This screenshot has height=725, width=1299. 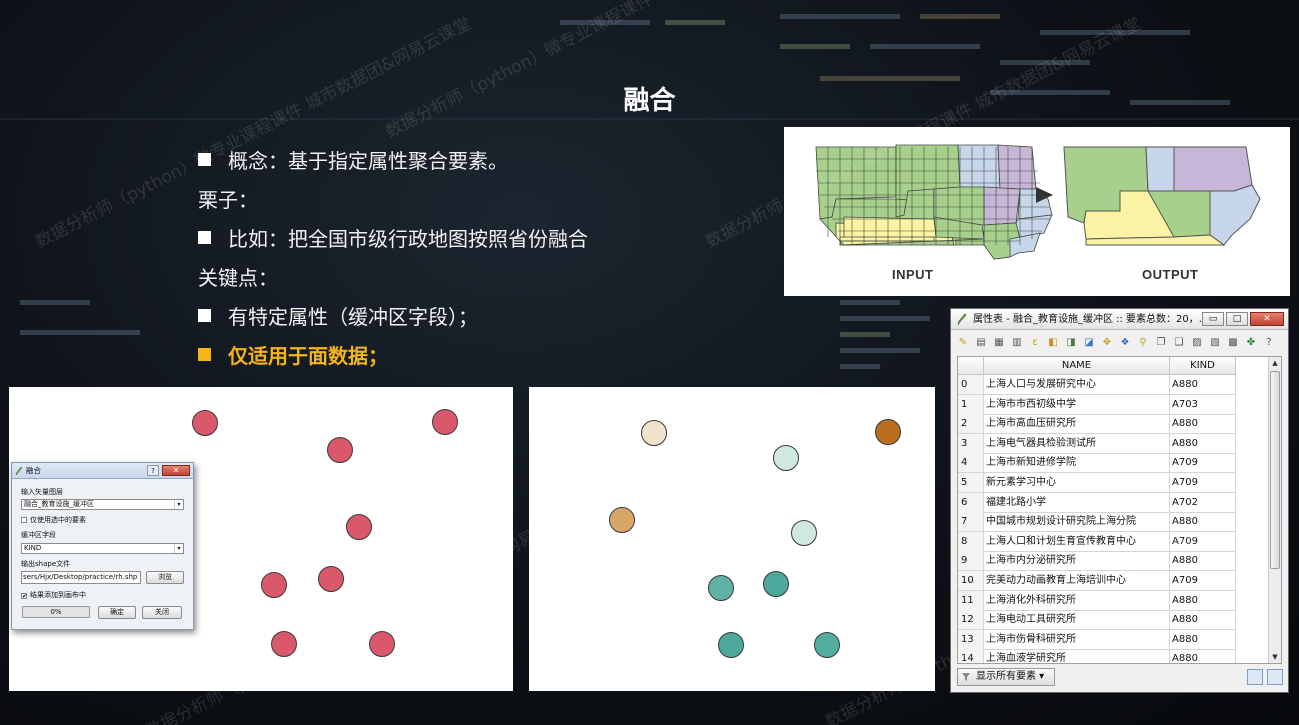 What do you see at coordinates (1077, 404) in the screenshot?
I see `table-cell-name: 上海市市西初级中学` at bounding box center [1077, 404].